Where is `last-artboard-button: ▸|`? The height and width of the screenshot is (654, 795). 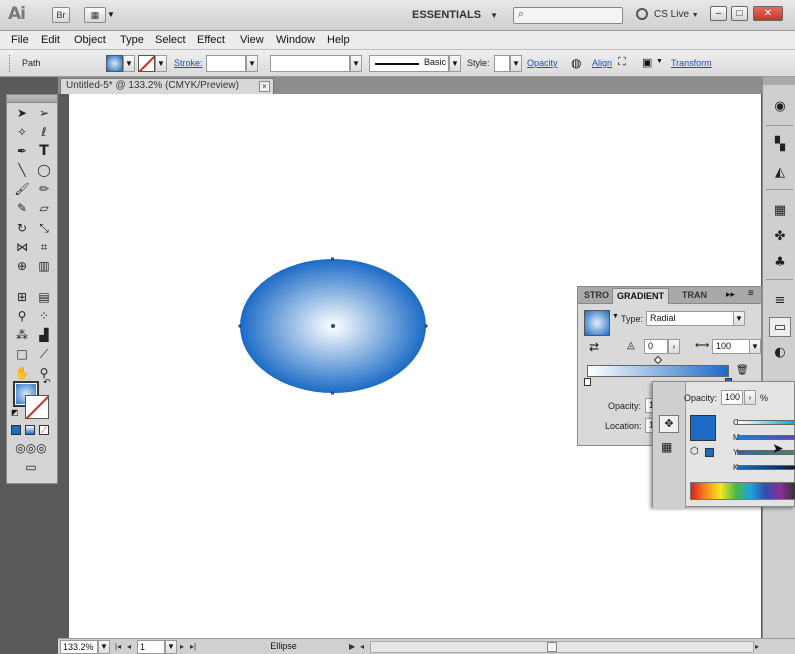
last-artboard-button: ▸| is located at coordinates (193, 647).